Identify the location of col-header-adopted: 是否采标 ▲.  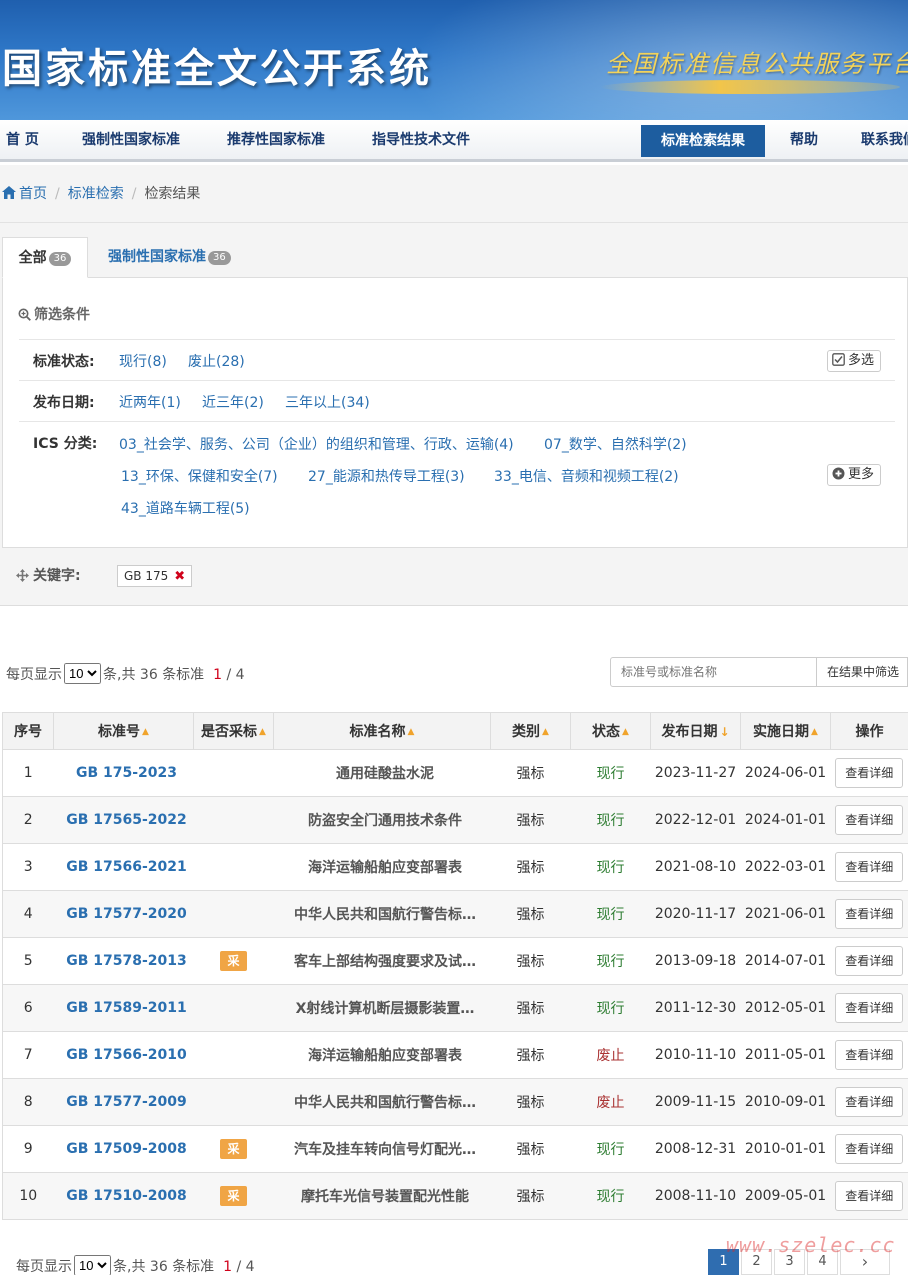
(233, 731).